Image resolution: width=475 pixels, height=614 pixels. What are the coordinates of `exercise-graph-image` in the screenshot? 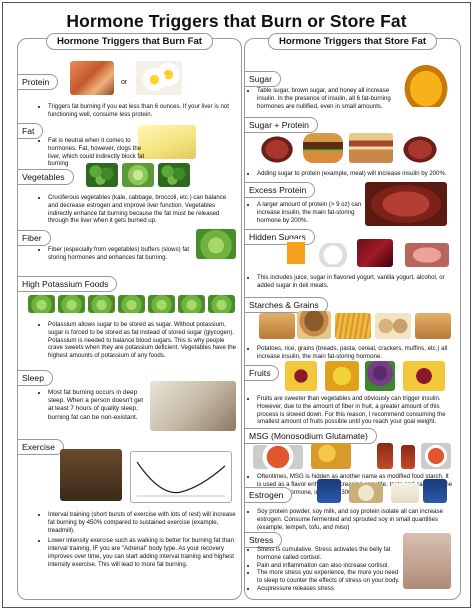 It's located at (181, 477).